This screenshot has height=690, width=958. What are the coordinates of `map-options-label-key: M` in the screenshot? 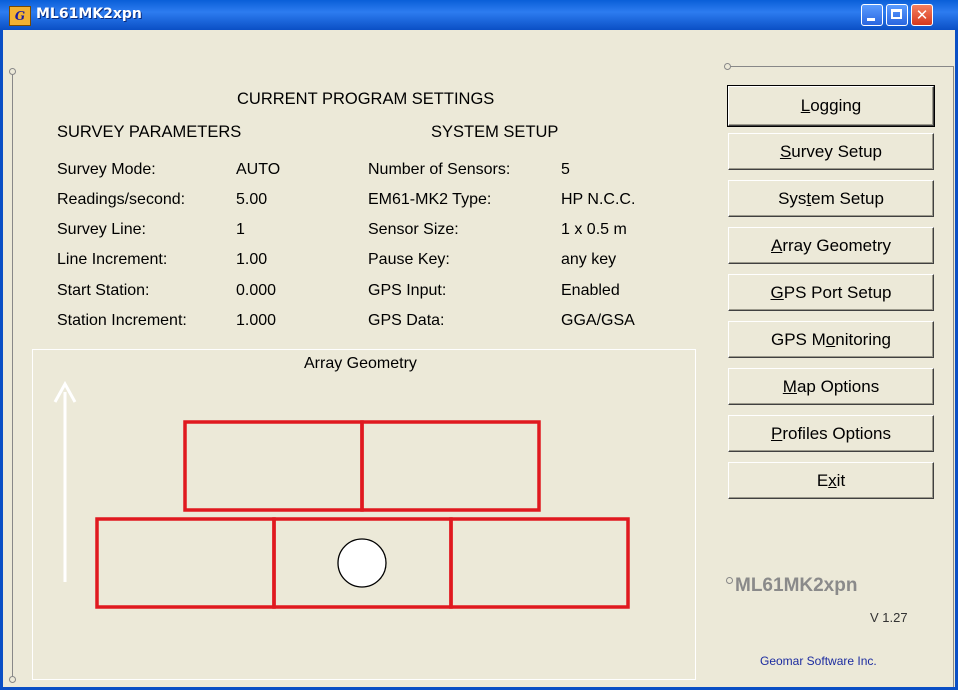 It's located at (789, 386).